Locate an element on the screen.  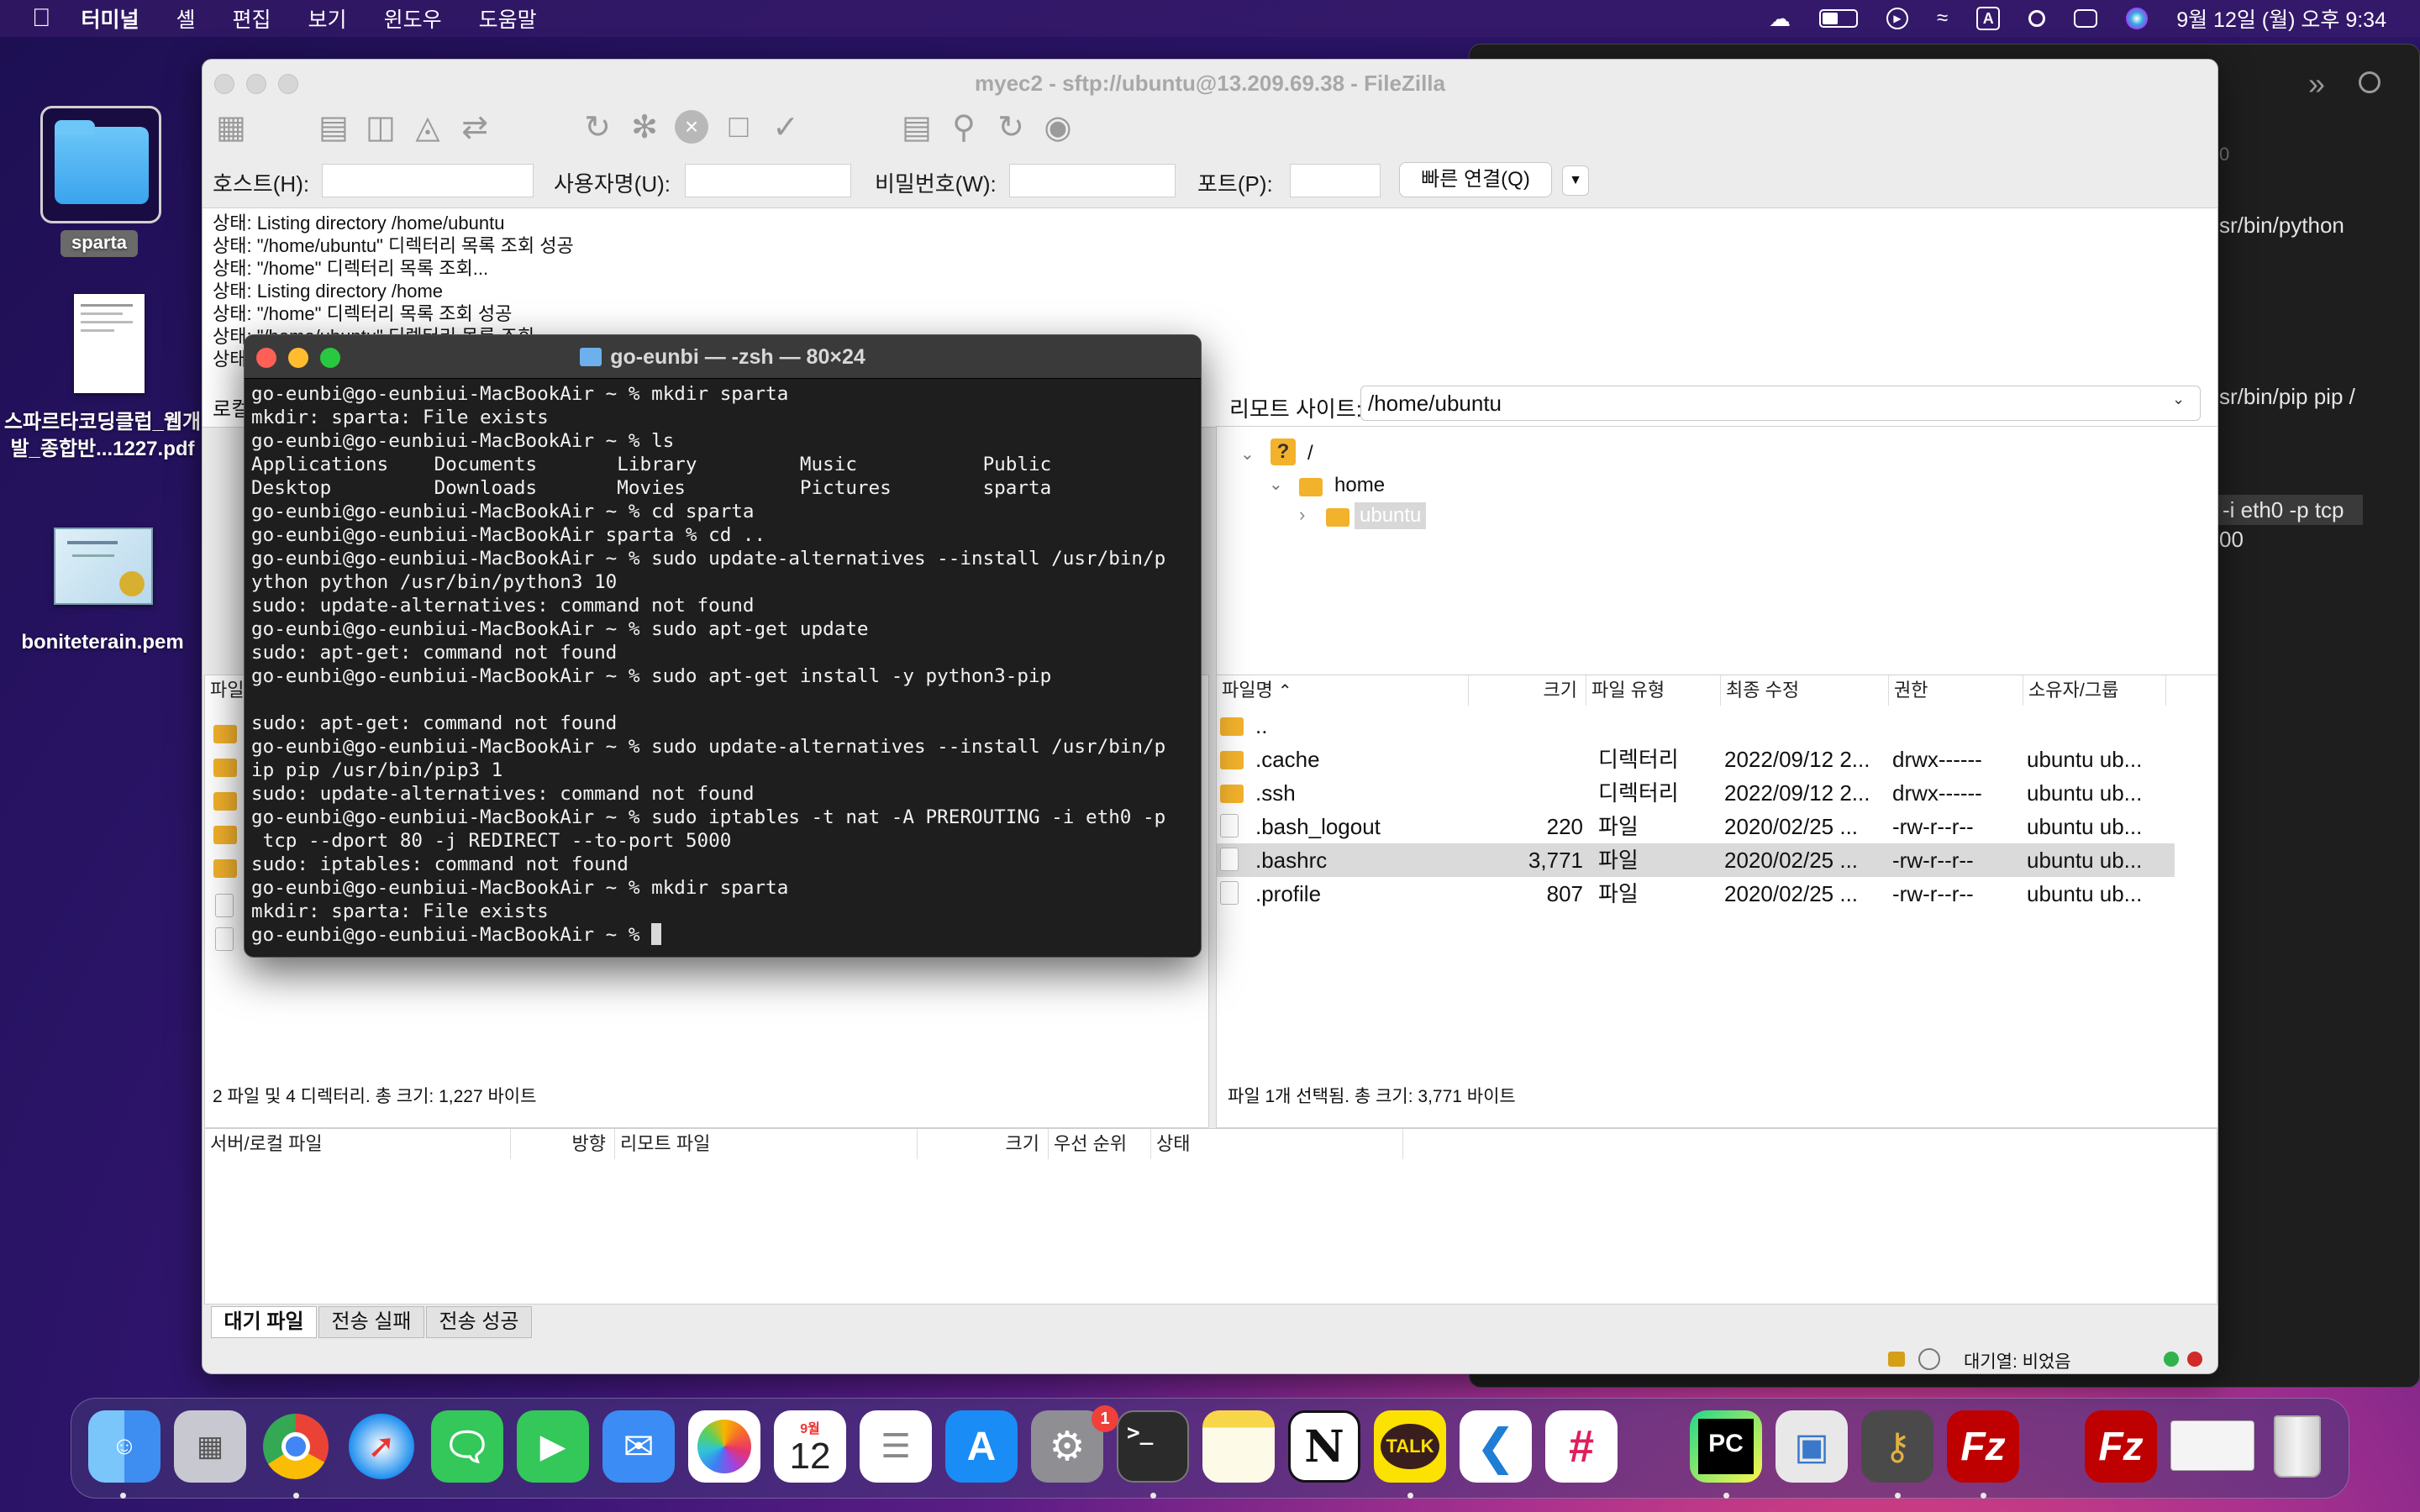
menu-app-name: 터미널 is located at coordinates (110, 18).